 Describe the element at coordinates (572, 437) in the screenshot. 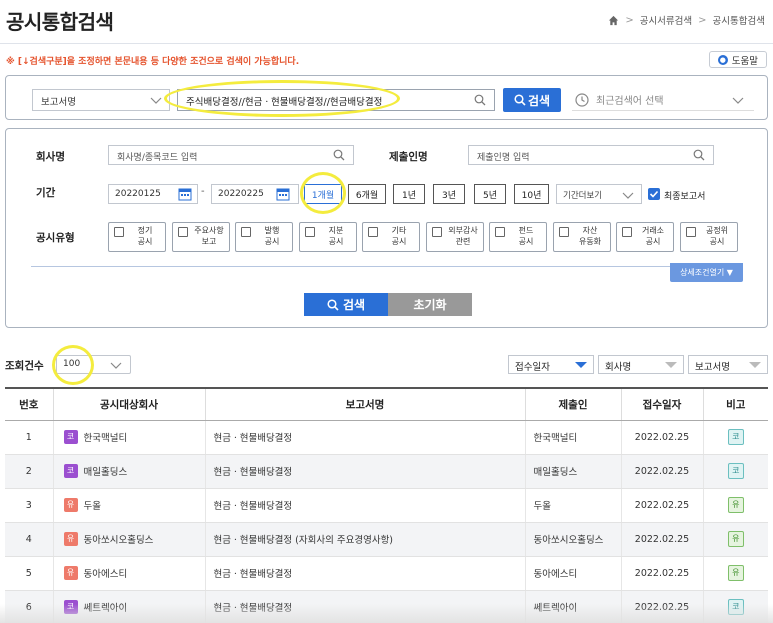

I see `submitter-name: 한국맥널티` at that location.